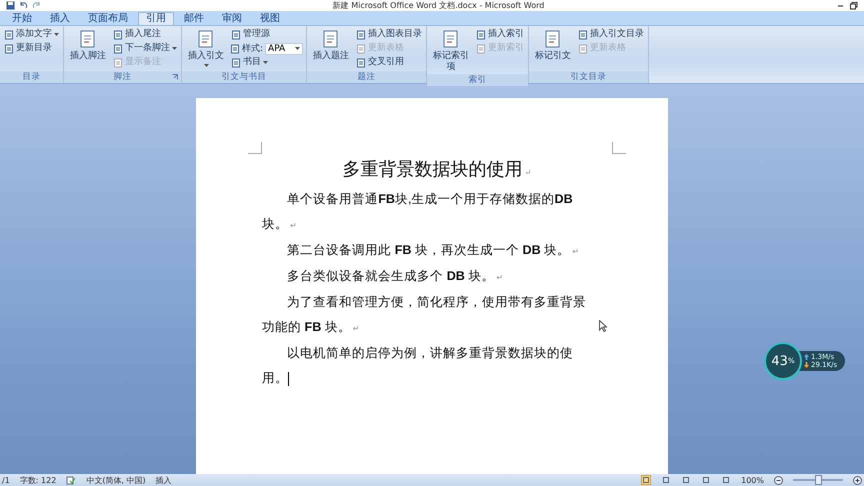 This screenshot has width=864, height=486. Describe the element at coordinates (123, 77) in the screenshot. I see `group-label: 脚注` at that location.